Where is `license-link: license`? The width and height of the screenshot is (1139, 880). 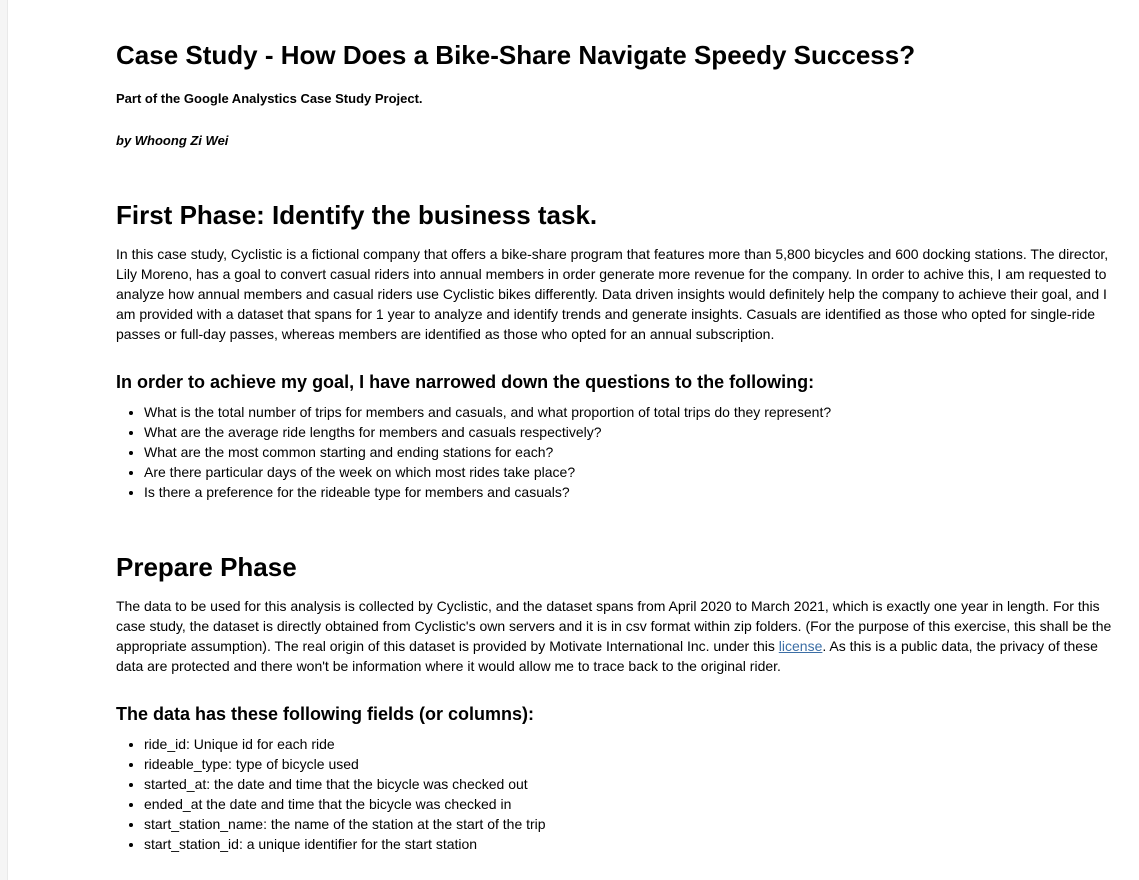
license-link: license is located at coordinates (801, 646).